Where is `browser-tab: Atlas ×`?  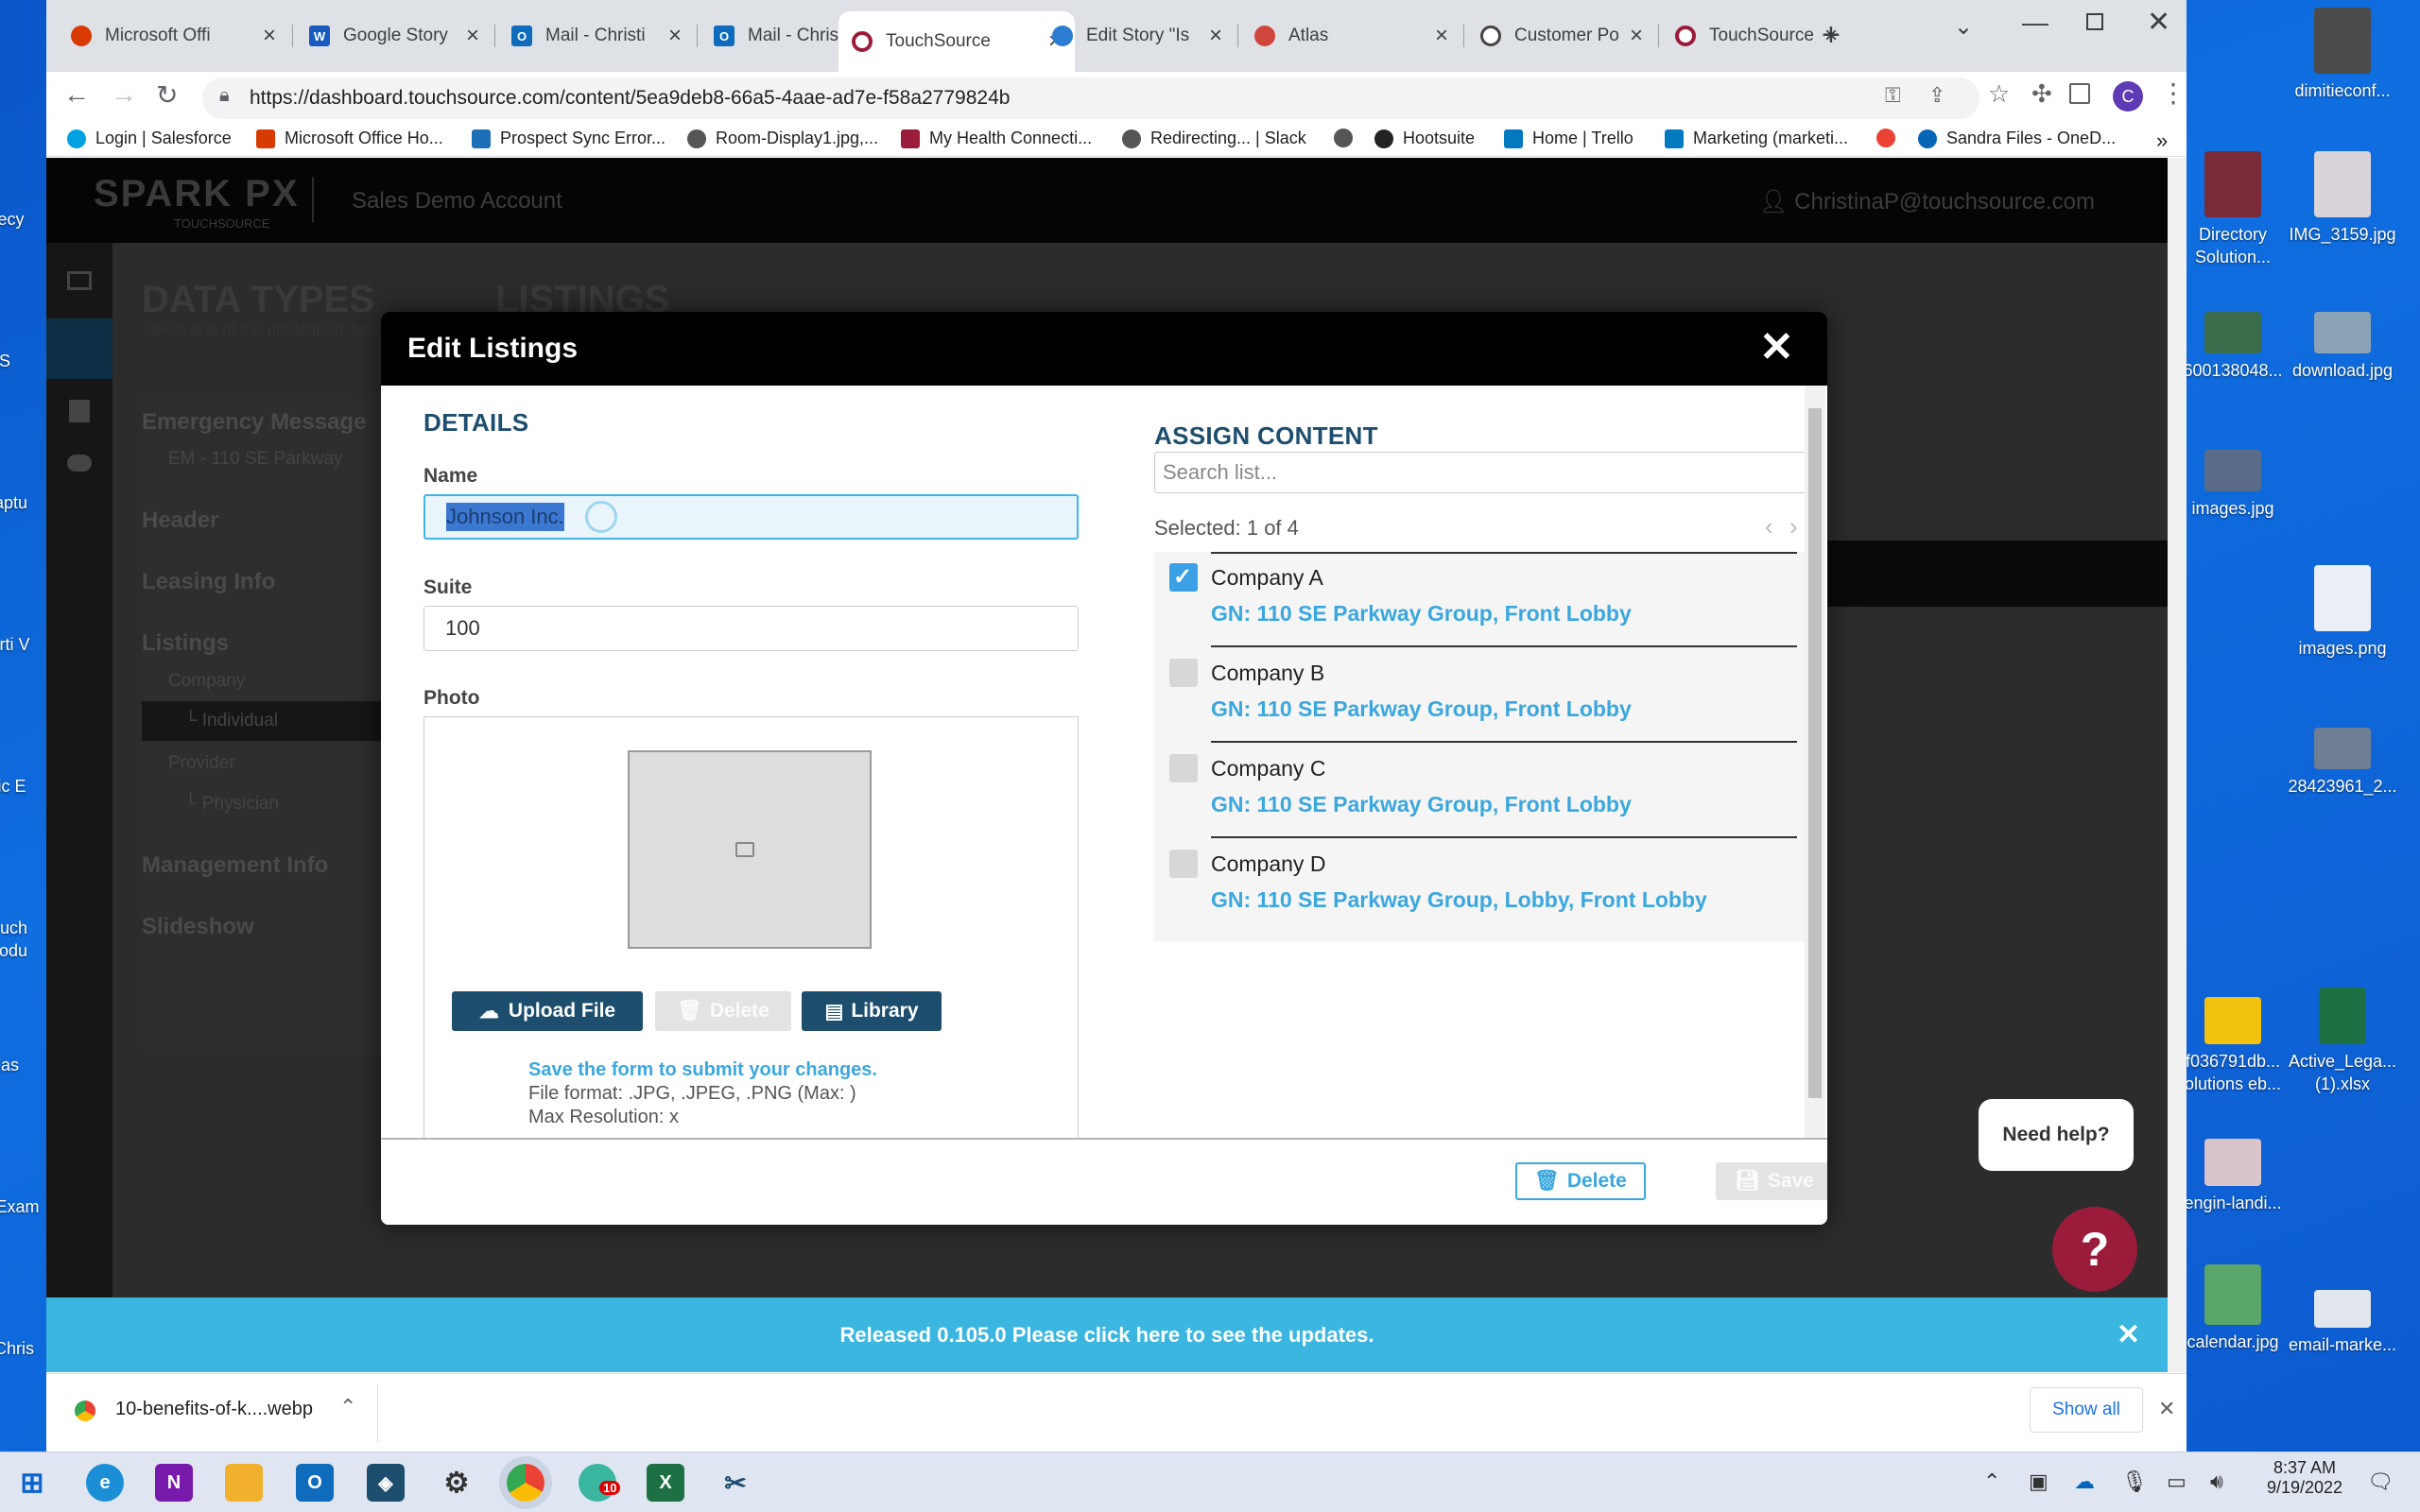
browser-tab: Atlas × is located at coordinates (1351, 36).